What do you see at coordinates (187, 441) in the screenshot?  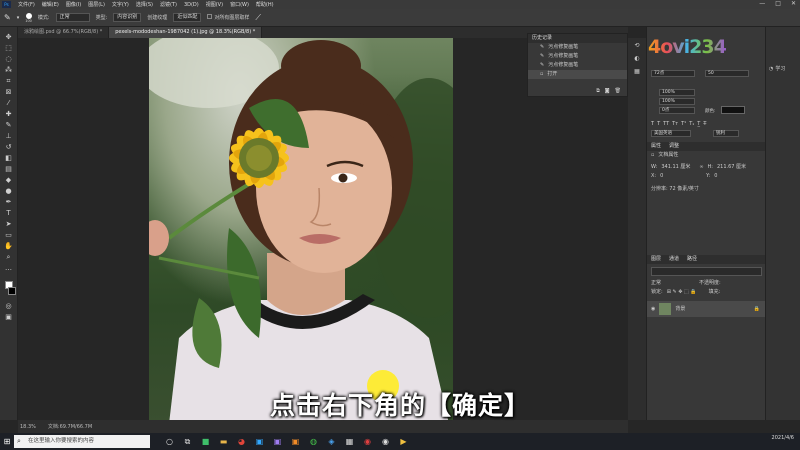 I see `task-switch-icon: ⧉` at bounding box center [187, 441].